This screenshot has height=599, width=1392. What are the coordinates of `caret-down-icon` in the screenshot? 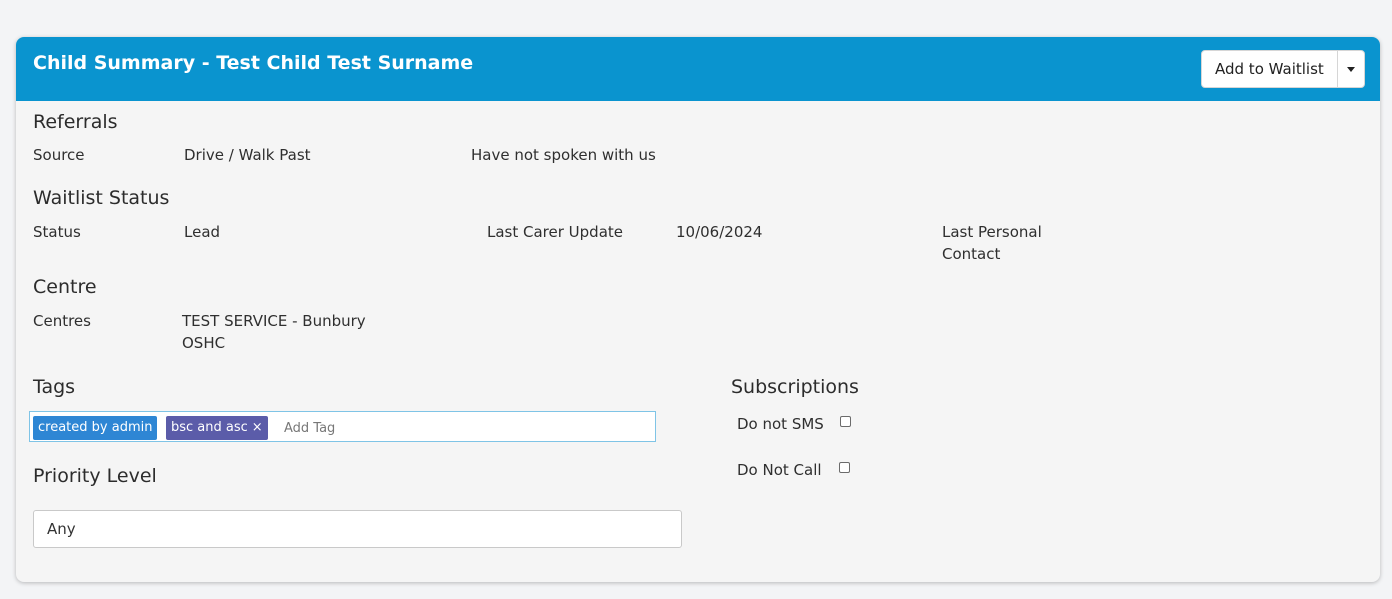 It's located at (1350, 69).